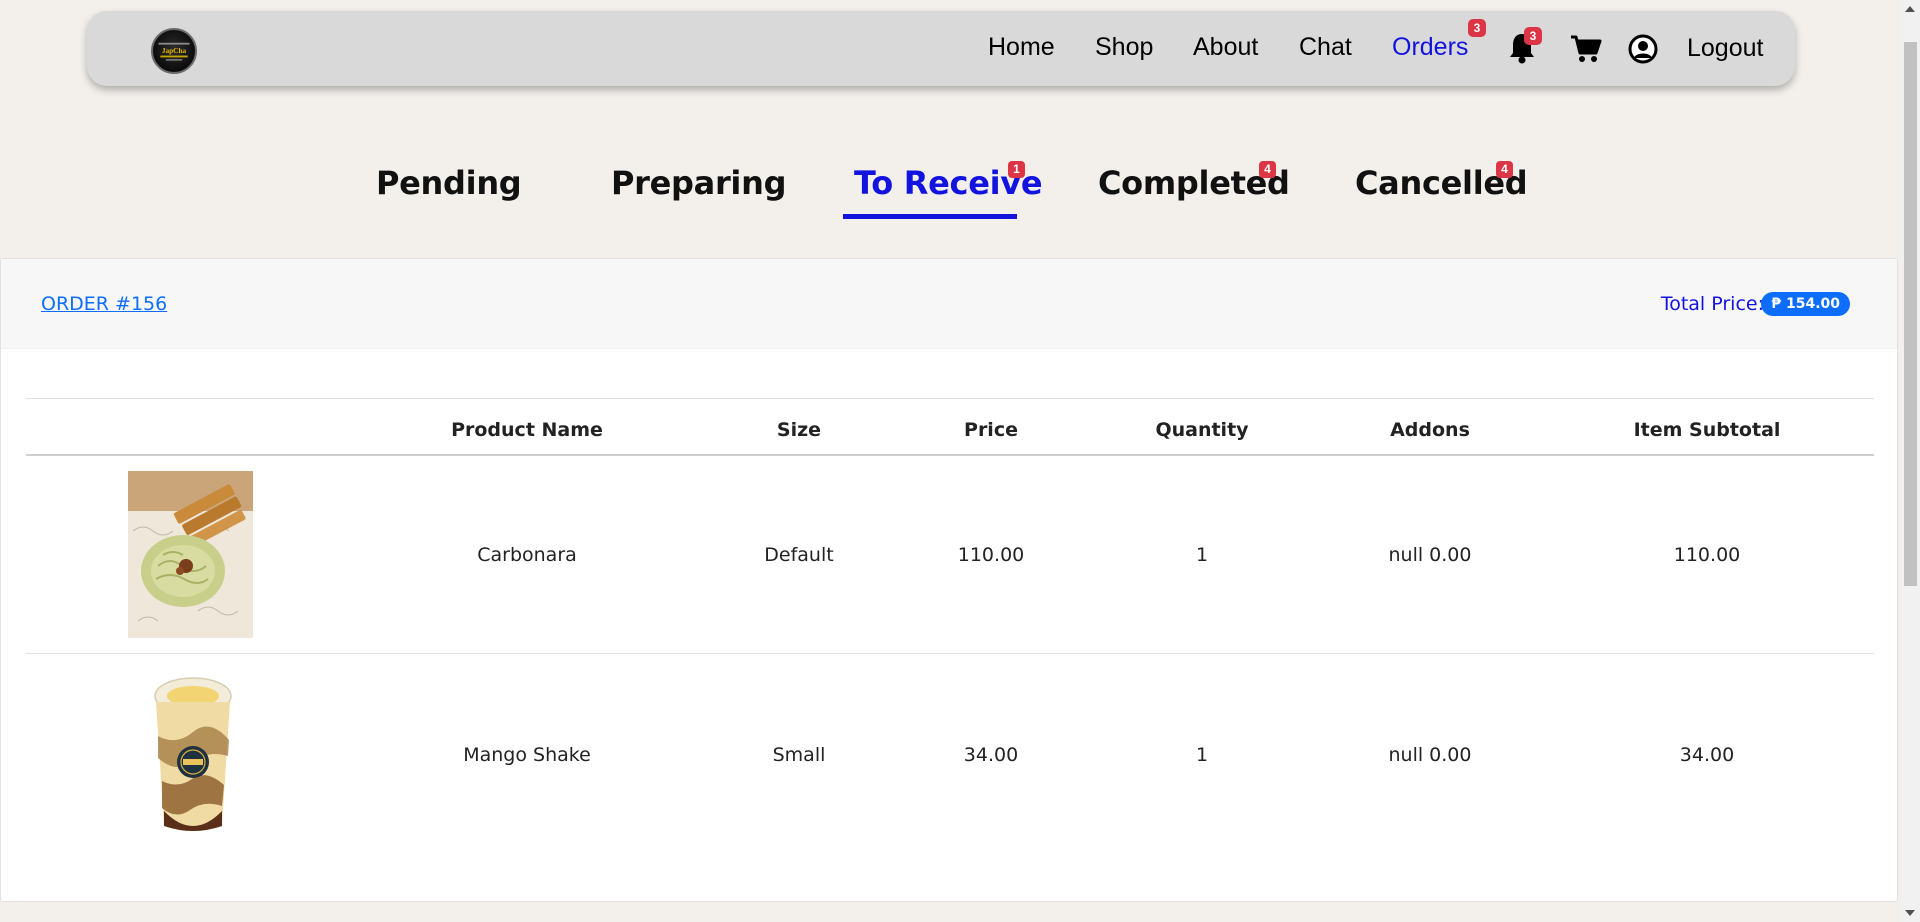  Describe the element at coordinates (1504, 169) in the screenshot. I see `cancelled-count-badge: 4` at that location.